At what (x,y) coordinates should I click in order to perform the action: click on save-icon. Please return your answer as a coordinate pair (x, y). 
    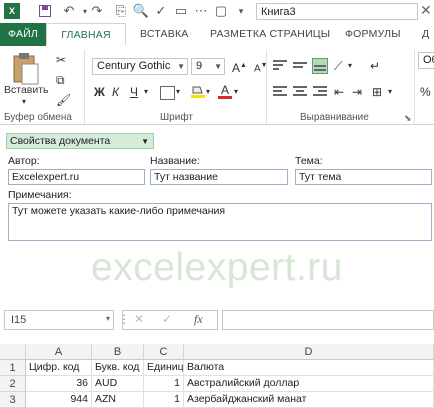
    Looking at the image, I should click on (45, 11).